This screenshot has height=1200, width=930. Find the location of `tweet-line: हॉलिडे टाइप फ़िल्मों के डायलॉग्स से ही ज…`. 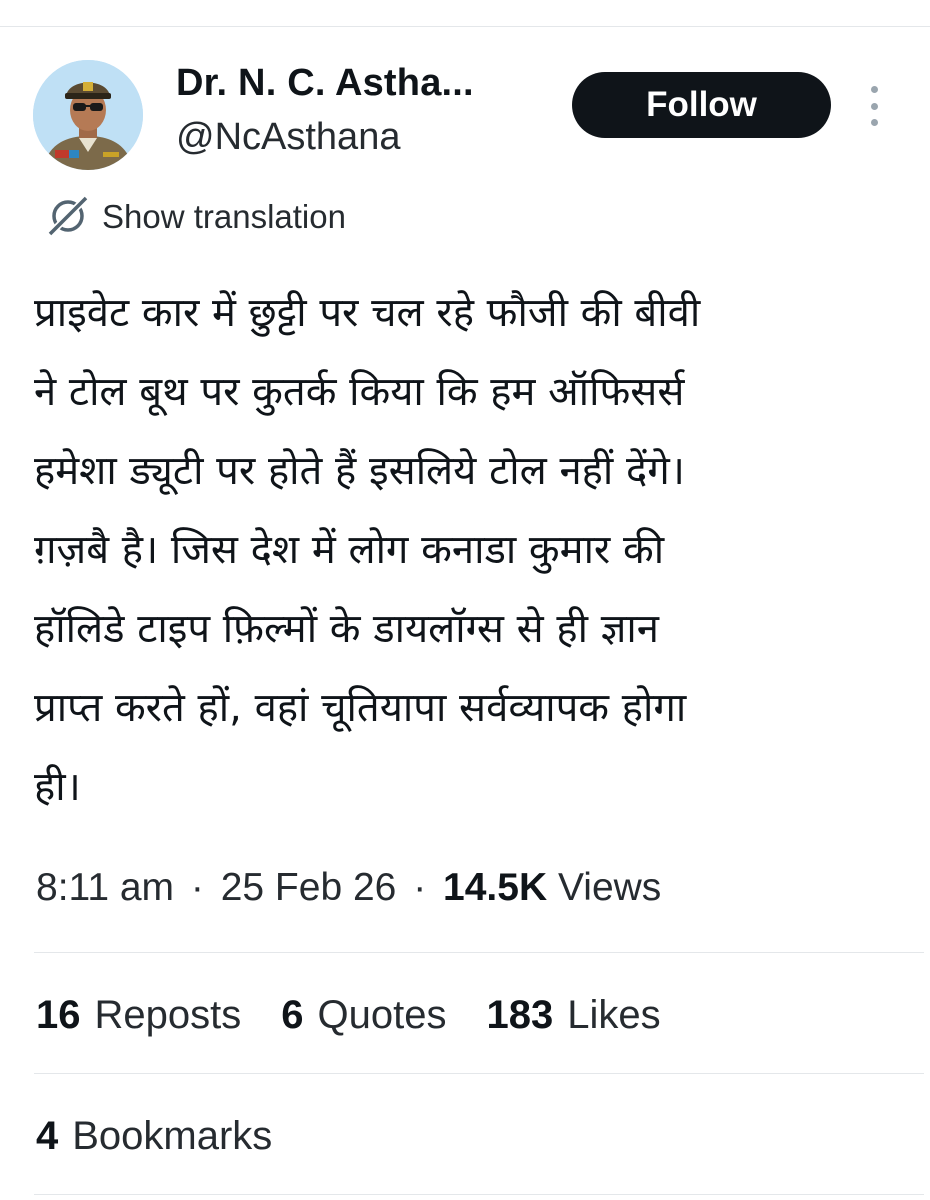

tweet-line: हॉलिडे टाइप फ़िल्मों के डायलॉग्स से ही ज… is located at coordinates (346, 629).